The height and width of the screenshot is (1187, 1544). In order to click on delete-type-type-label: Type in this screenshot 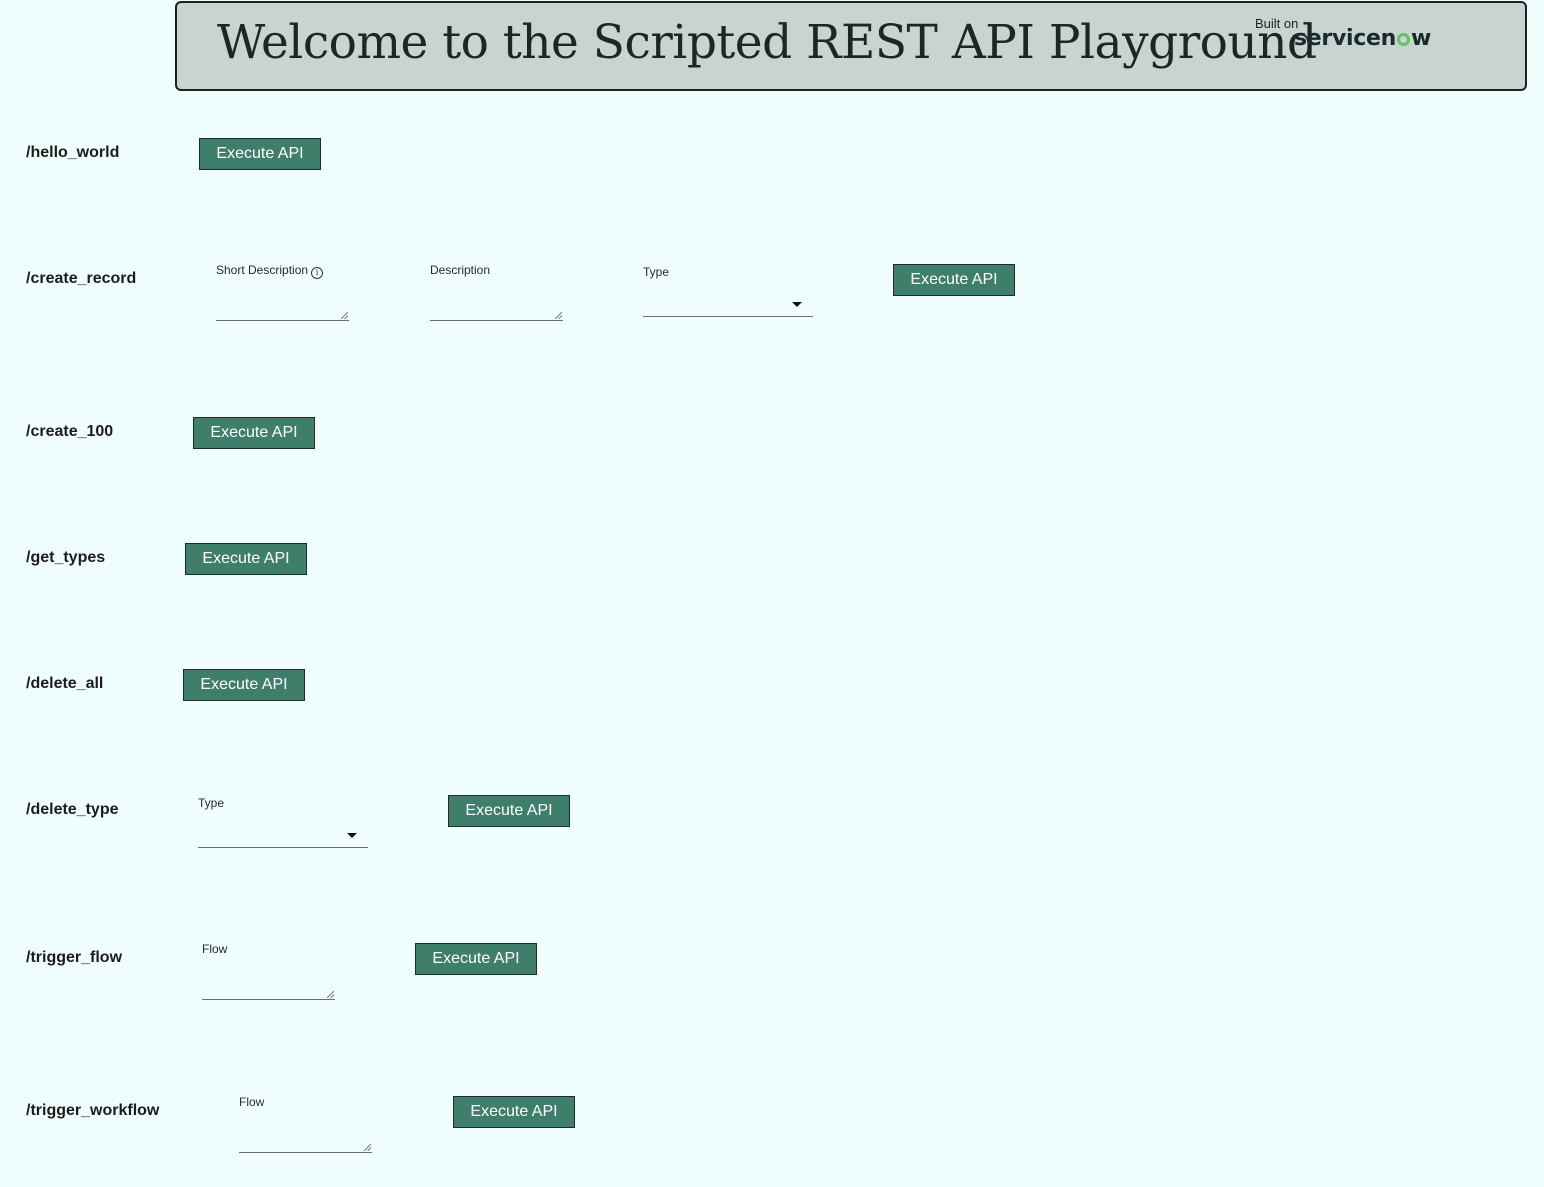, I will do `click(211, 803)`.